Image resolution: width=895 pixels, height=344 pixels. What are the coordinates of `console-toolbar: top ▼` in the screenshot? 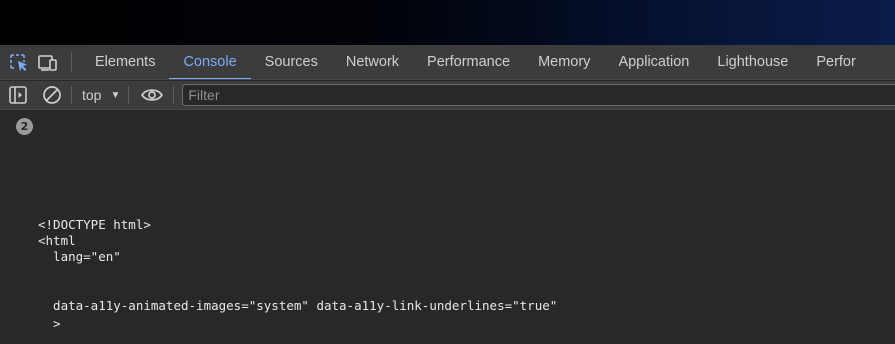 It's located at (447, 95).